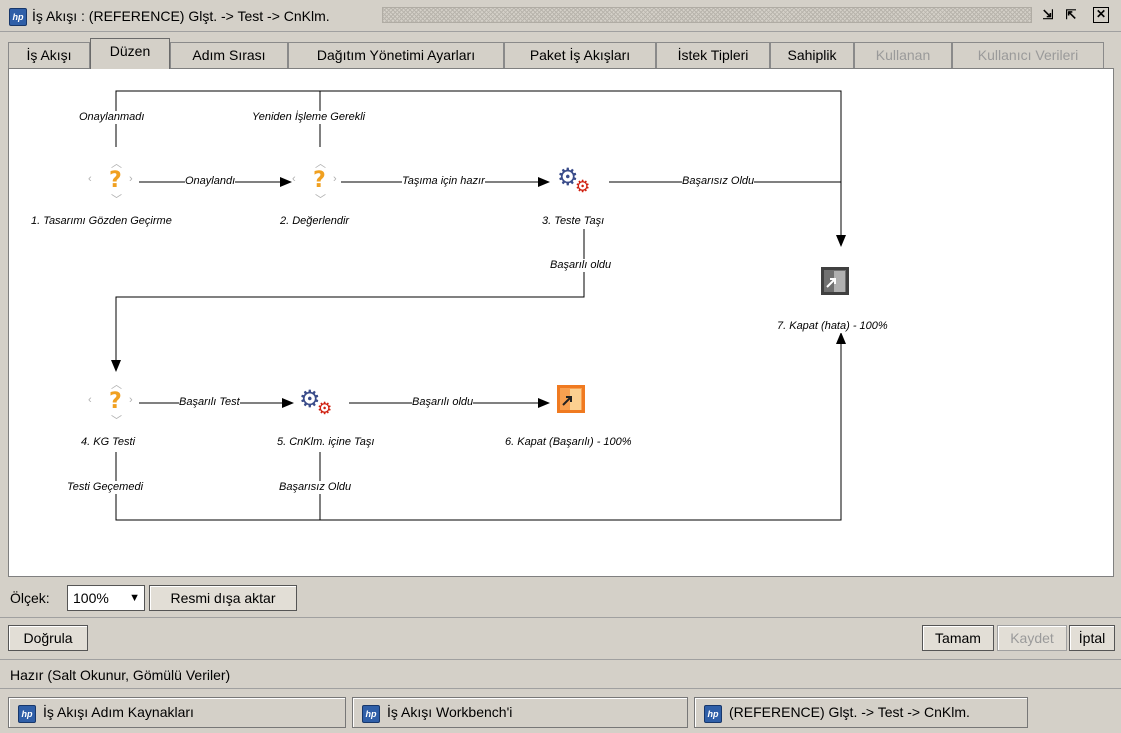 The width and height of the screenshot is (1121, 733). What do you see at coordinates (105, 487) in the screenshot?
I see `transition-testi-gecemedi: Testi Geçemedi` at bounding box center [105, 487].